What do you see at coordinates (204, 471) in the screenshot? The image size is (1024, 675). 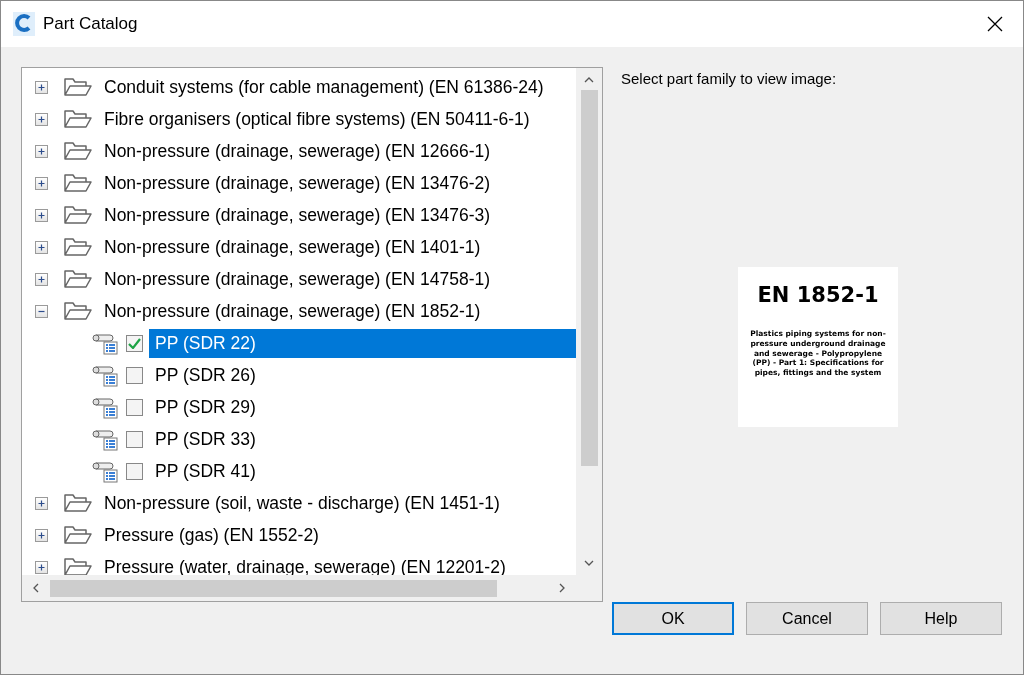 I see `tree-item: PP (SDR 41)` at bounding box center [204, 471].